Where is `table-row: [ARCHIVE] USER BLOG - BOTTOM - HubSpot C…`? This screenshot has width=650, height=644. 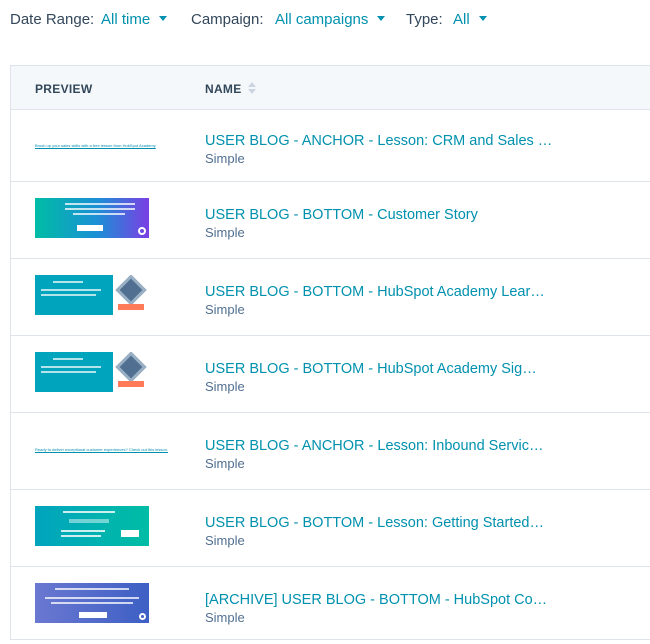 table-row: [ARCHIVE] USER BLOG - BOTTOM - HubSpot C… is located at coordinates (330, 603).